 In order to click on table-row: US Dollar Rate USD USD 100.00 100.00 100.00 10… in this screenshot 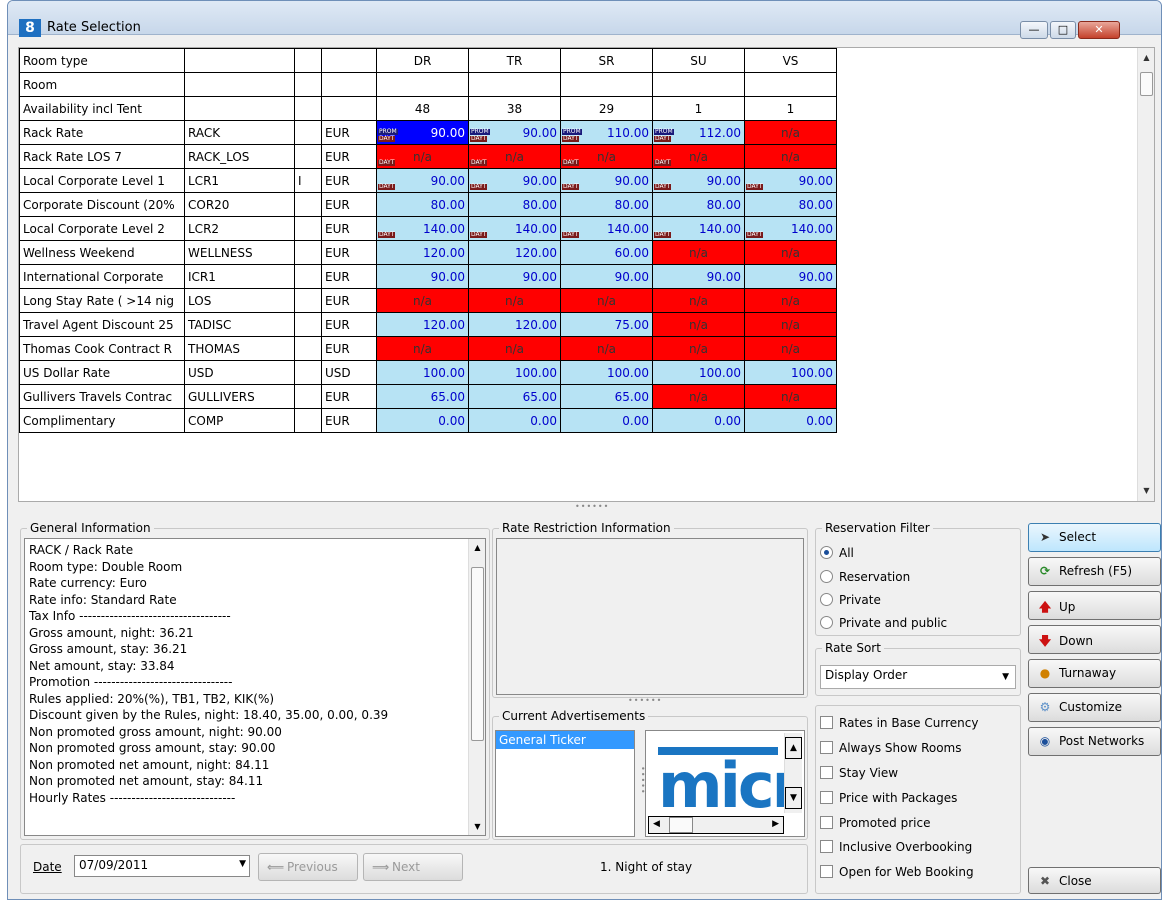, I will do `click(428, 372)`.